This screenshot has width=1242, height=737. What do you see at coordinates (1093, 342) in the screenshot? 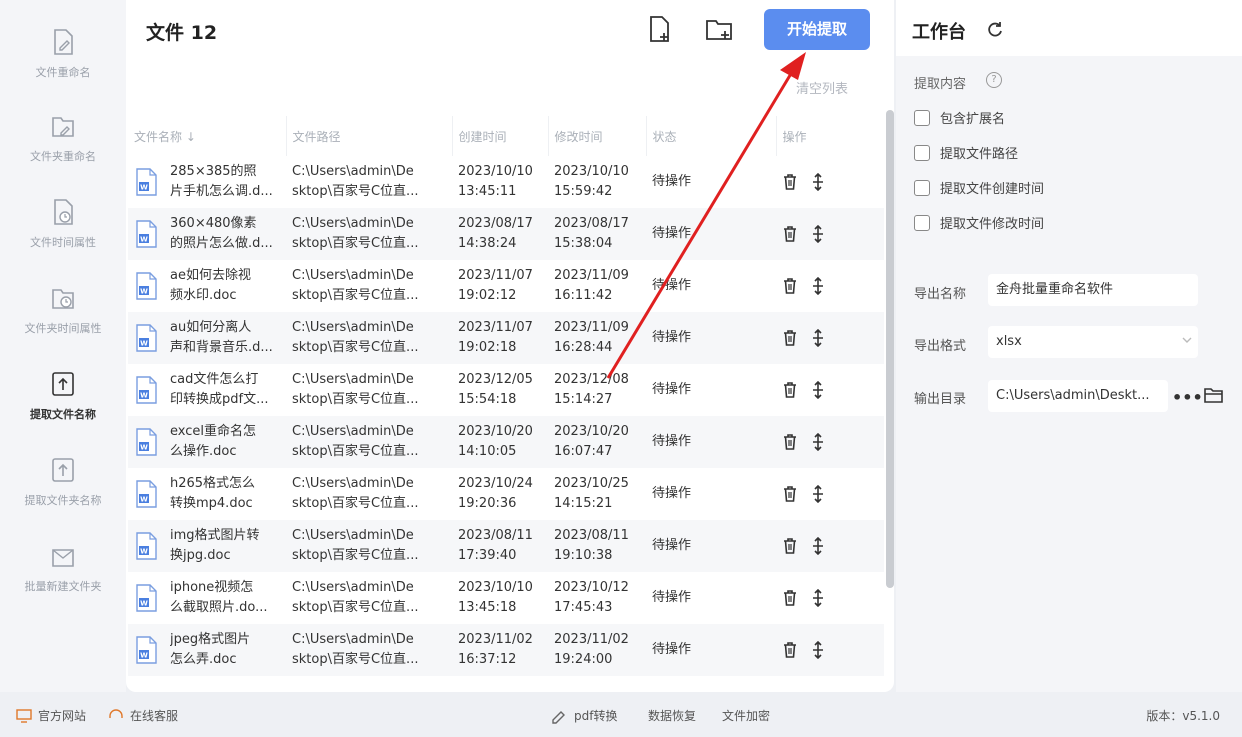
I see `export-format-select: xlsx` at bounding box center [1093, 342].